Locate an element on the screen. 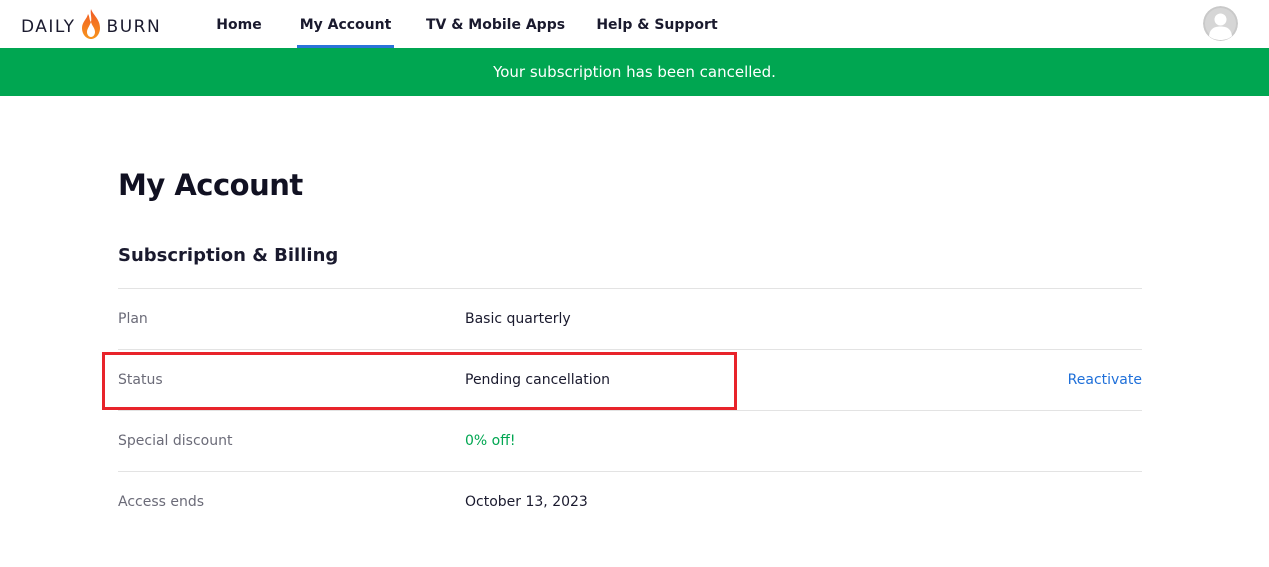  row-label: Access ends is located at coordinates (161, 502).